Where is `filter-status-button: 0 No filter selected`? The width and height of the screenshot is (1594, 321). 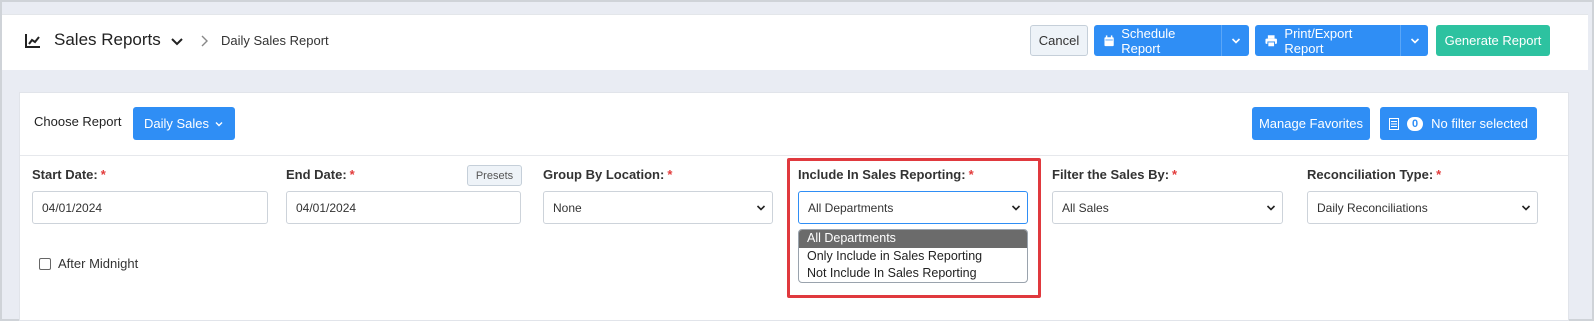
filter-status-button: 0 No filter selected is located at coordinates (1458, 123).